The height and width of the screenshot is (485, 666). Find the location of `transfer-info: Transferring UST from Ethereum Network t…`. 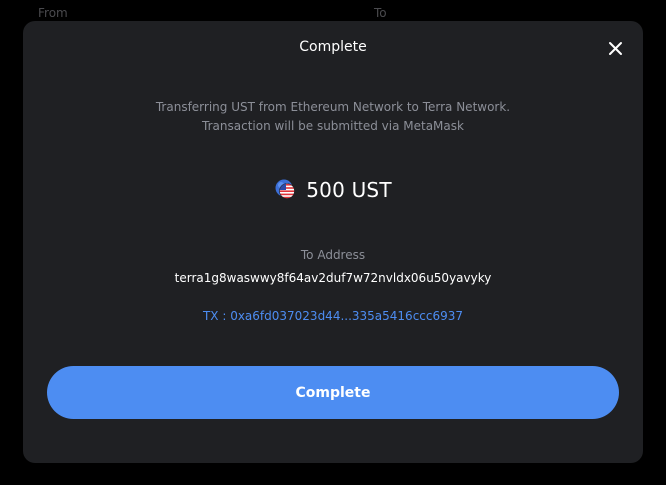

transfer-info: Transferring UST from Ethereum Network t… is located at coordinates (333, 117).